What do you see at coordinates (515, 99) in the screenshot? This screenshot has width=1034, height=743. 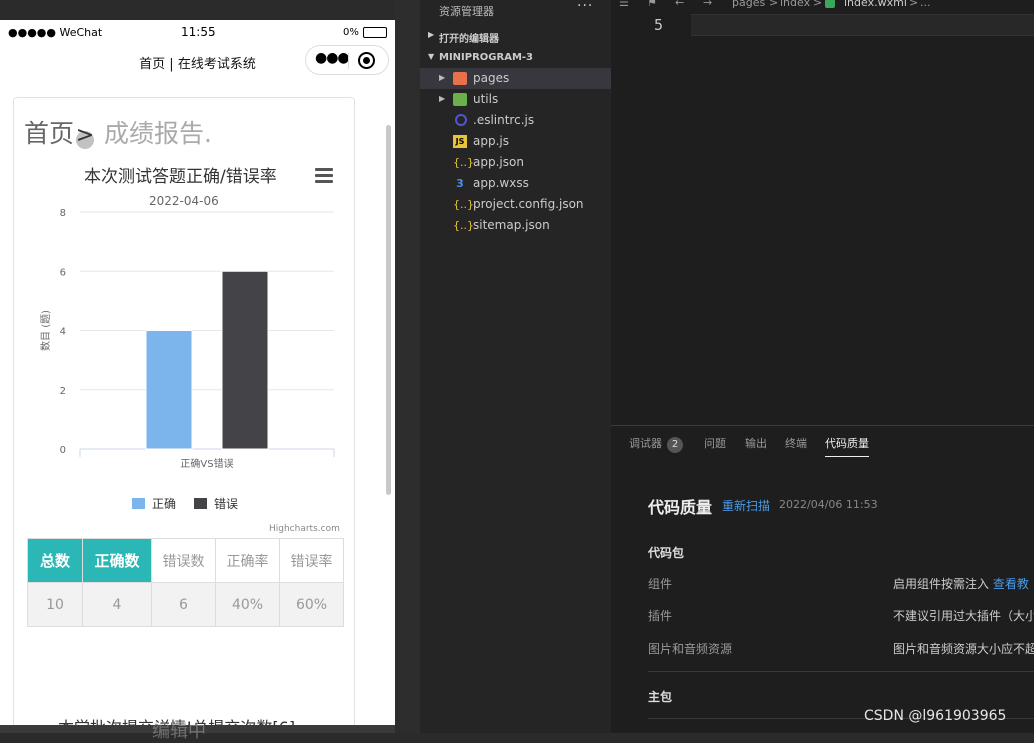 I see `tree-item-utils: ▶ utils` at bounding box center [515, 99].